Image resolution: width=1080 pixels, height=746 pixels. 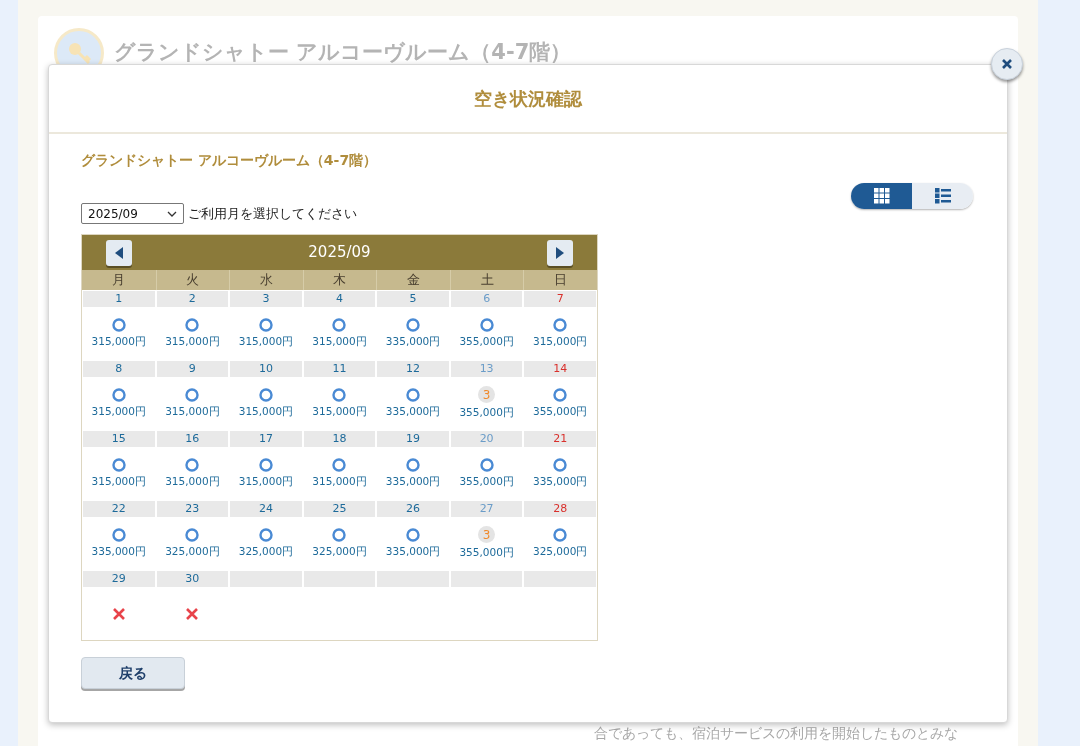 I want to click on date-cell: 12, so click(x=413, y=369).